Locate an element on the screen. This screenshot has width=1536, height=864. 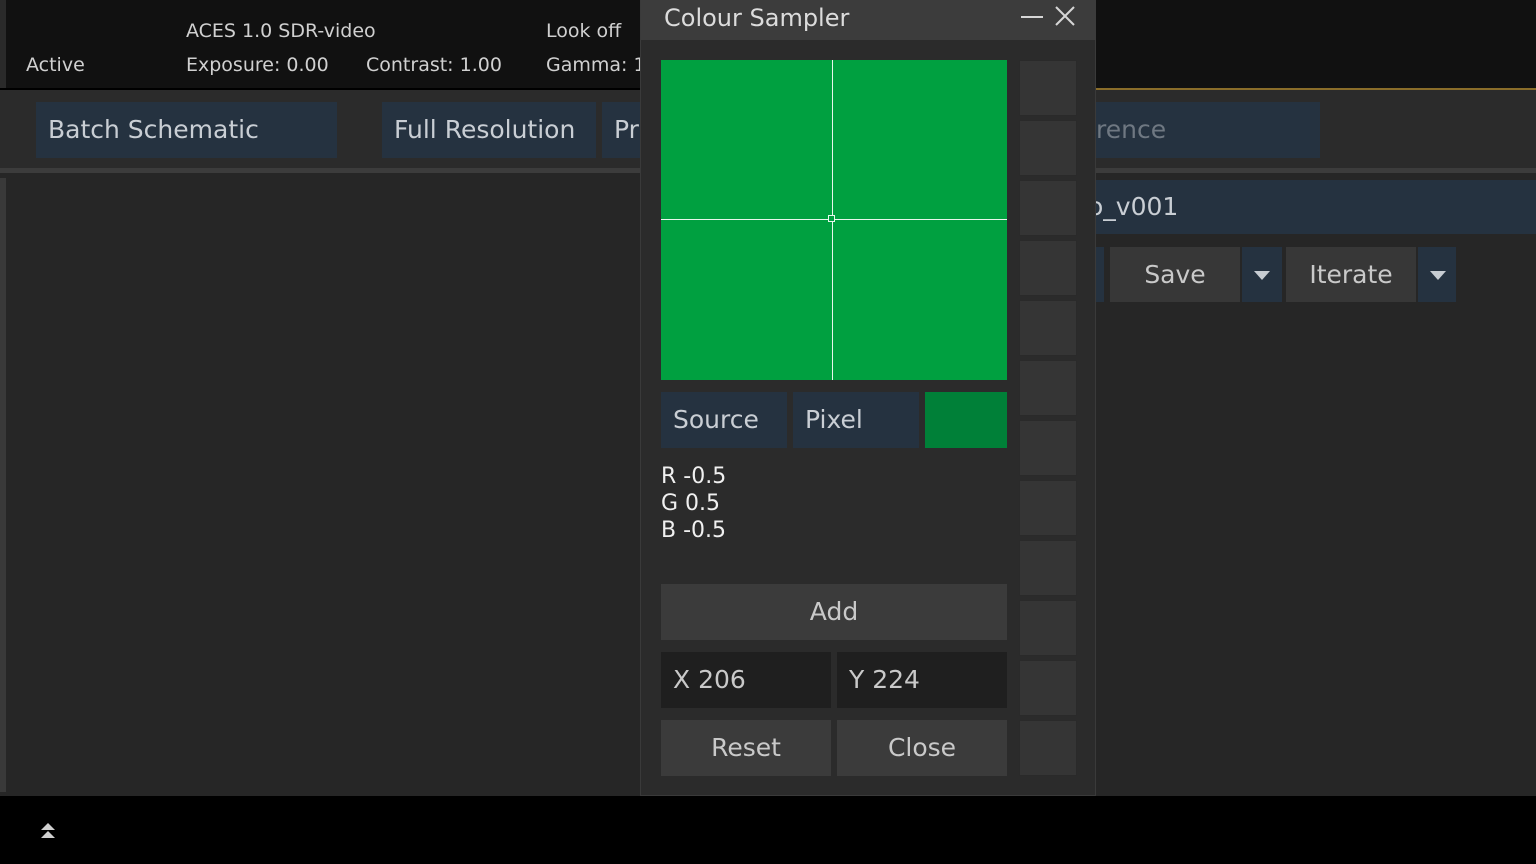
sampled-colour-swatch is located at coordinates (966, 420).